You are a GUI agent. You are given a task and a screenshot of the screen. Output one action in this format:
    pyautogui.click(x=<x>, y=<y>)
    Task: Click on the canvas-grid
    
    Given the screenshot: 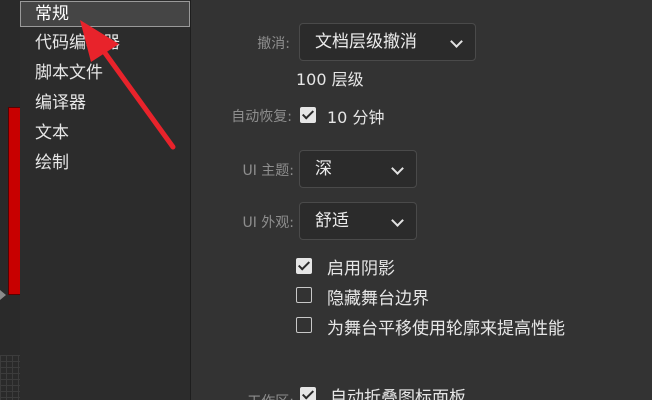 What is the action you would take?
    pyautogui.click(x=10, y=377)
    